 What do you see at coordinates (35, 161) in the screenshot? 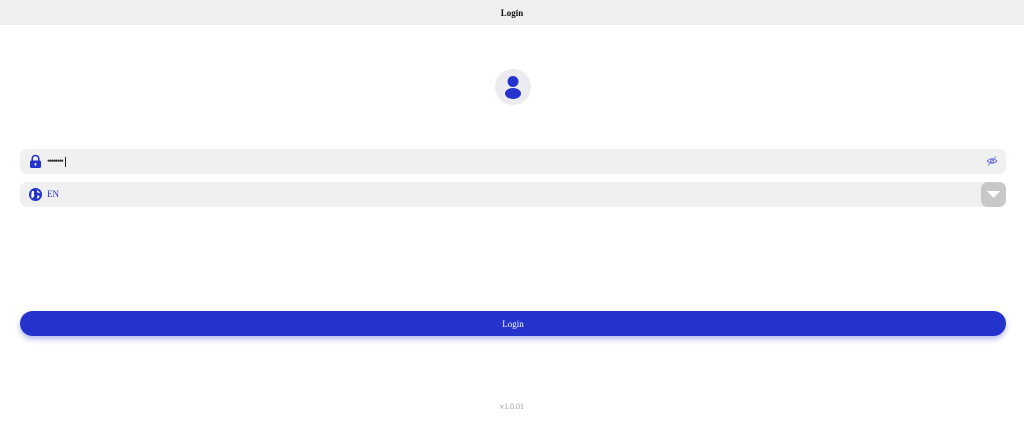
I see `lock-icon` at bounding box center [35, 161].